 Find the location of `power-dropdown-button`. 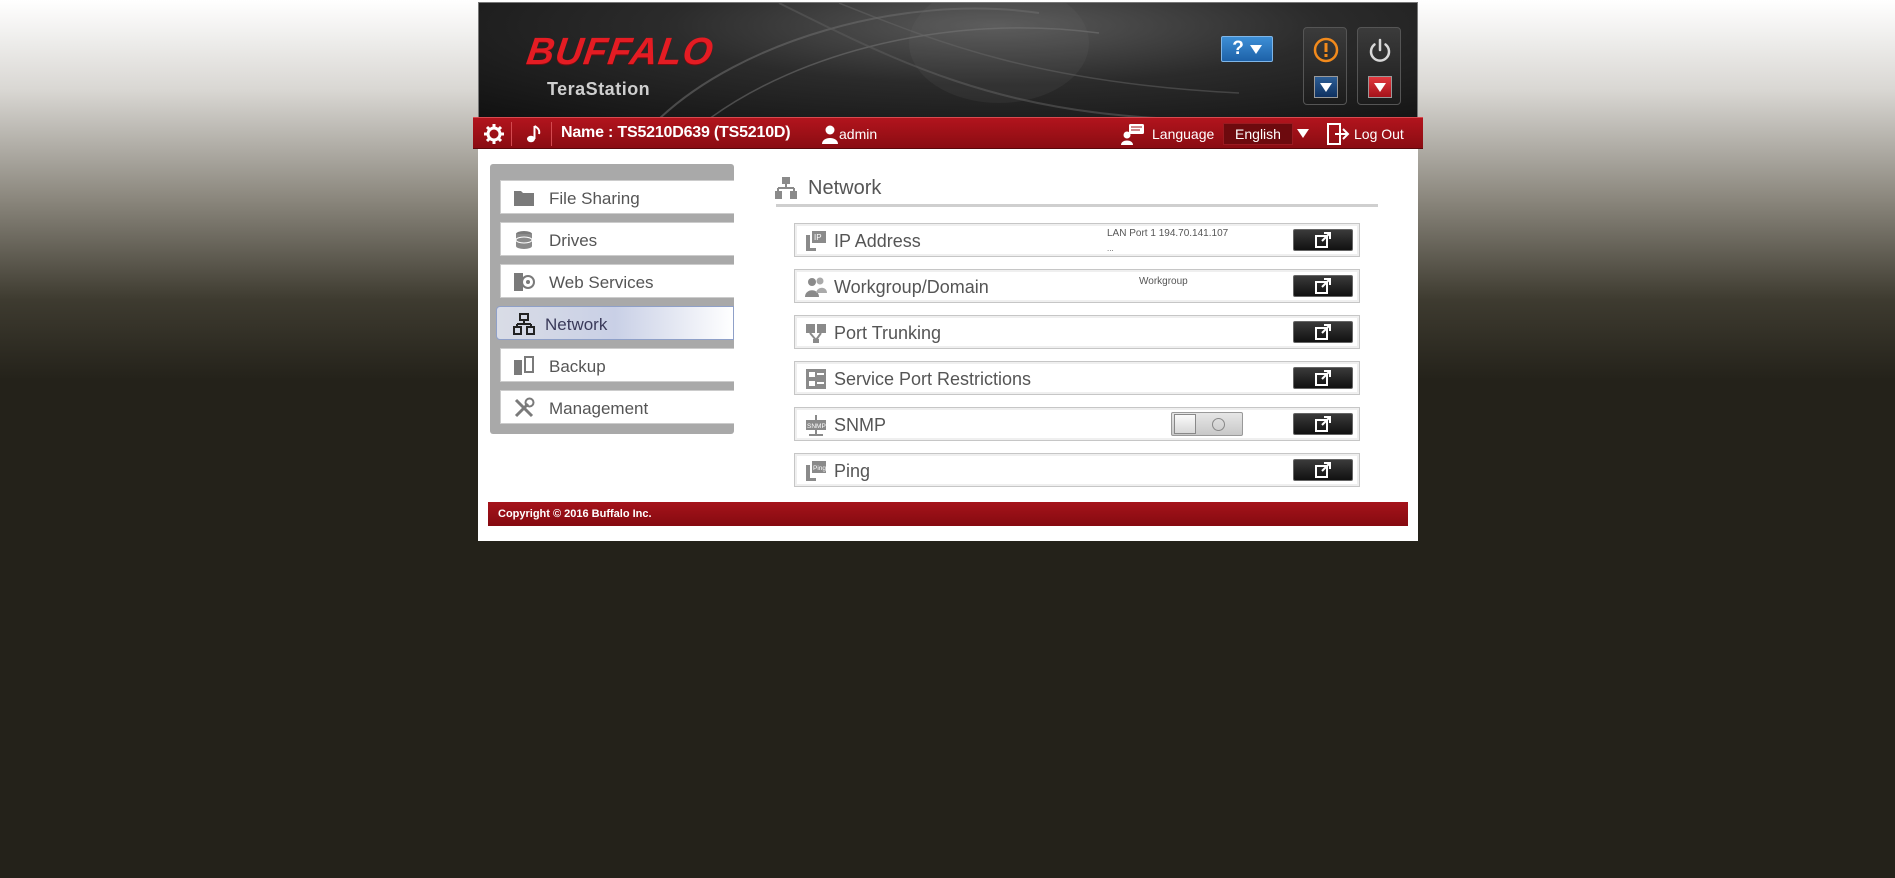

power-dropdown-button is located at coordinates (1380, 87).